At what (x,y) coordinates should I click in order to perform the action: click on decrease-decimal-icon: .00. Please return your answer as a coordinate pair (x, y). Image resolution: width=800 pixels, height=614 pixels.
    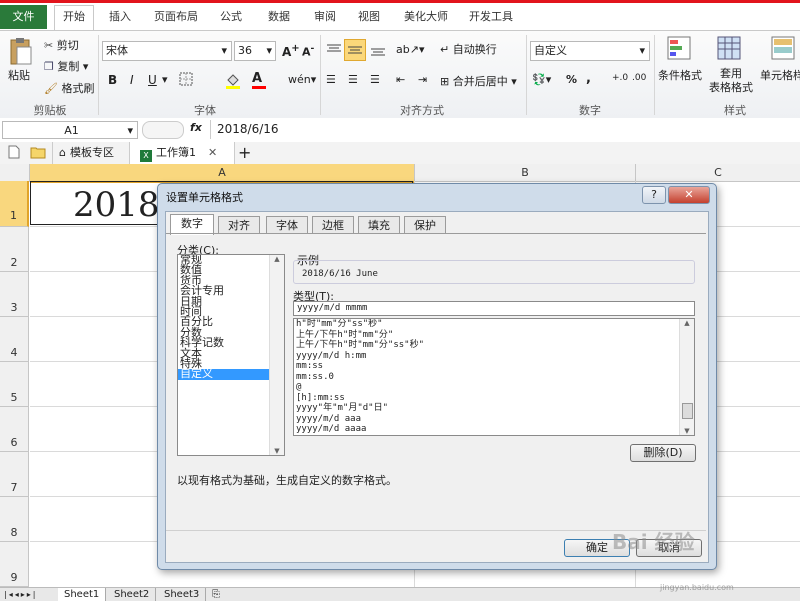
    Looking at the image, I should click on (639, 78).